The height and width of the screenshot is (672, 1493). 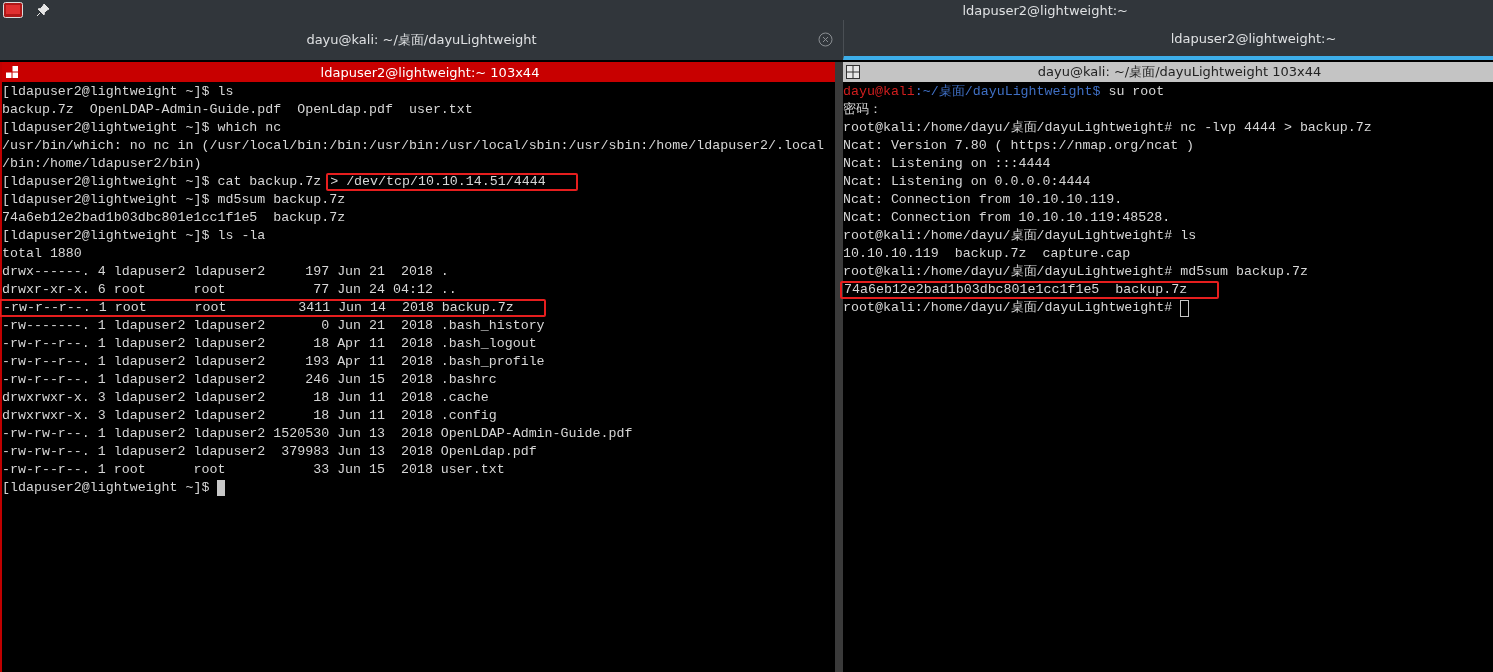 What do you see at coordinates (42, 254) in the screenshot?
I see `terminal-text: total 1880` at bounding box center [42, 254].